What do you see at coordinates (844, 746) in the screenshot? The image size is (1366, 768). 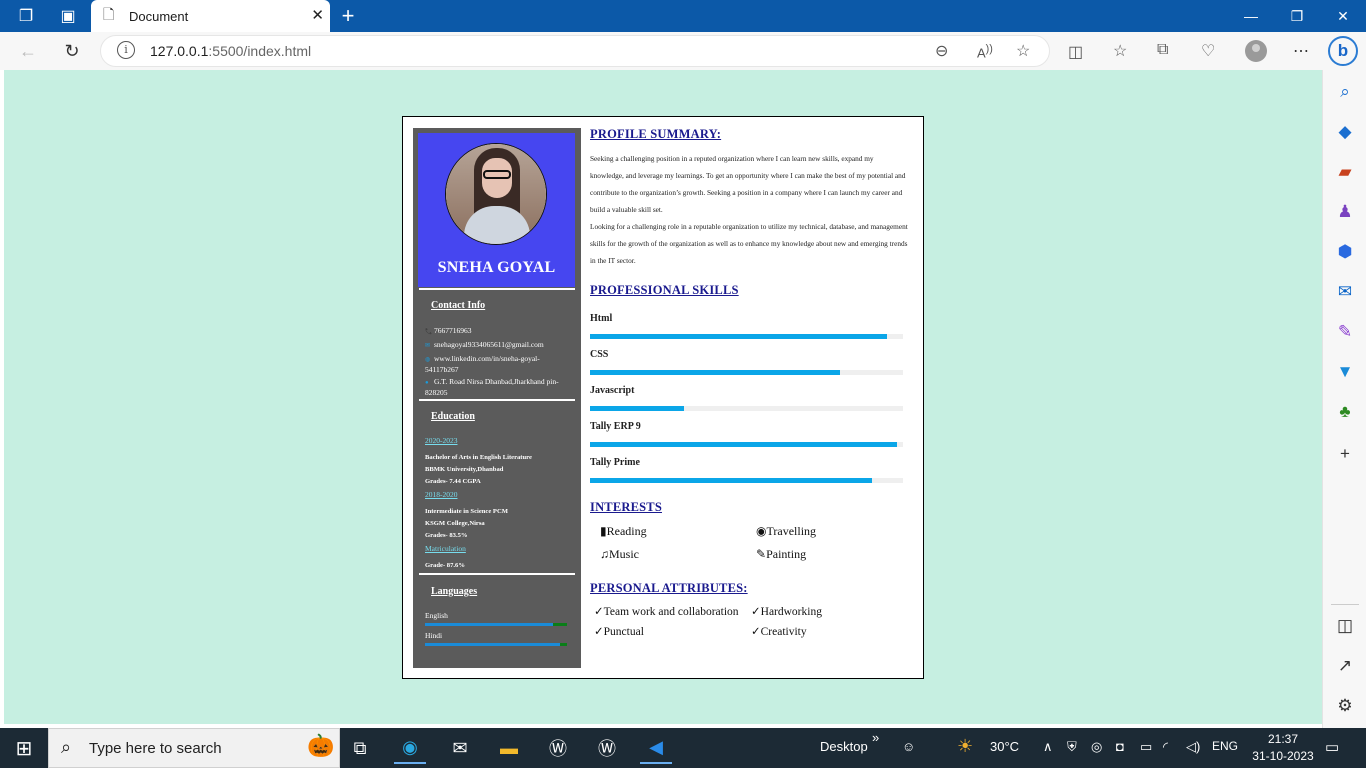 I see `desktop-label: Desktop` at bounding box center [844, 746].